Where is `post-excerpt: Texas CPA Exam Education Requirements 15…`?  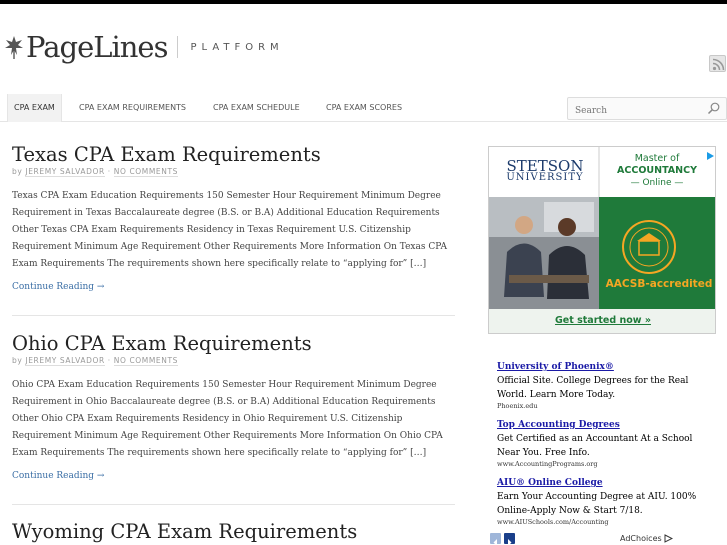 post-excerpt: Texas CPA Exam Education Requirements 15… is located at coordinates (229, 230).